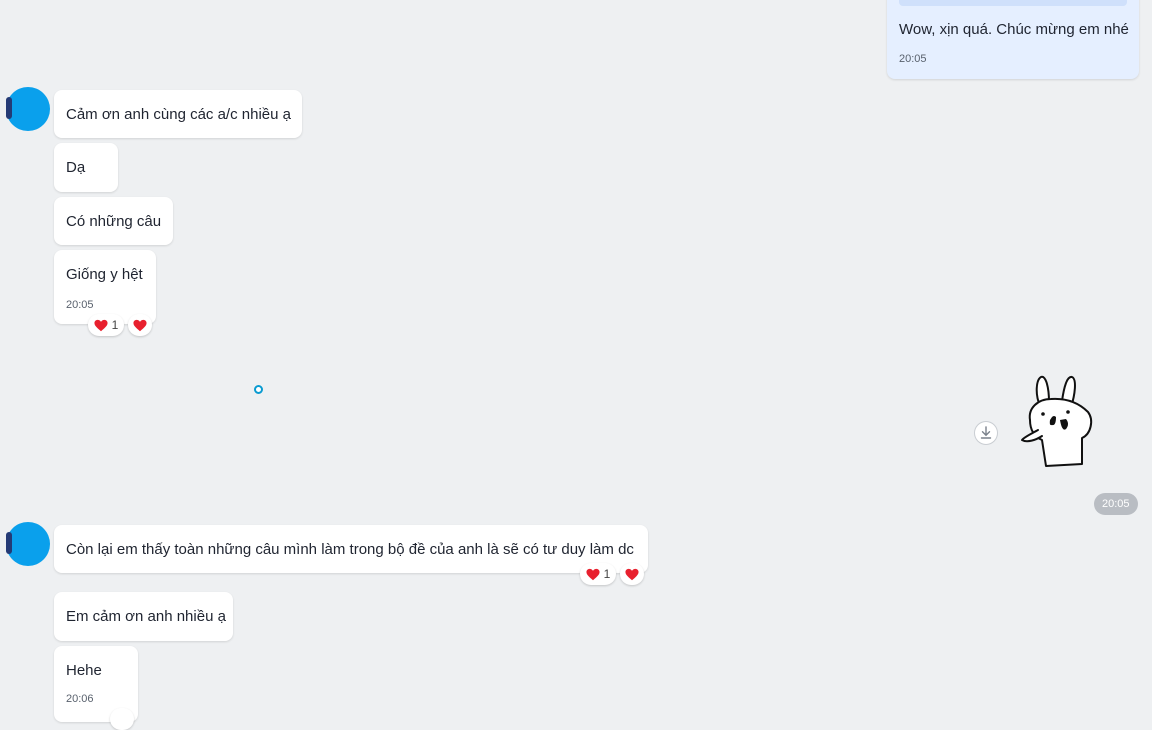  I want to click on sticker-time: 20:05, so click(1116, 504).